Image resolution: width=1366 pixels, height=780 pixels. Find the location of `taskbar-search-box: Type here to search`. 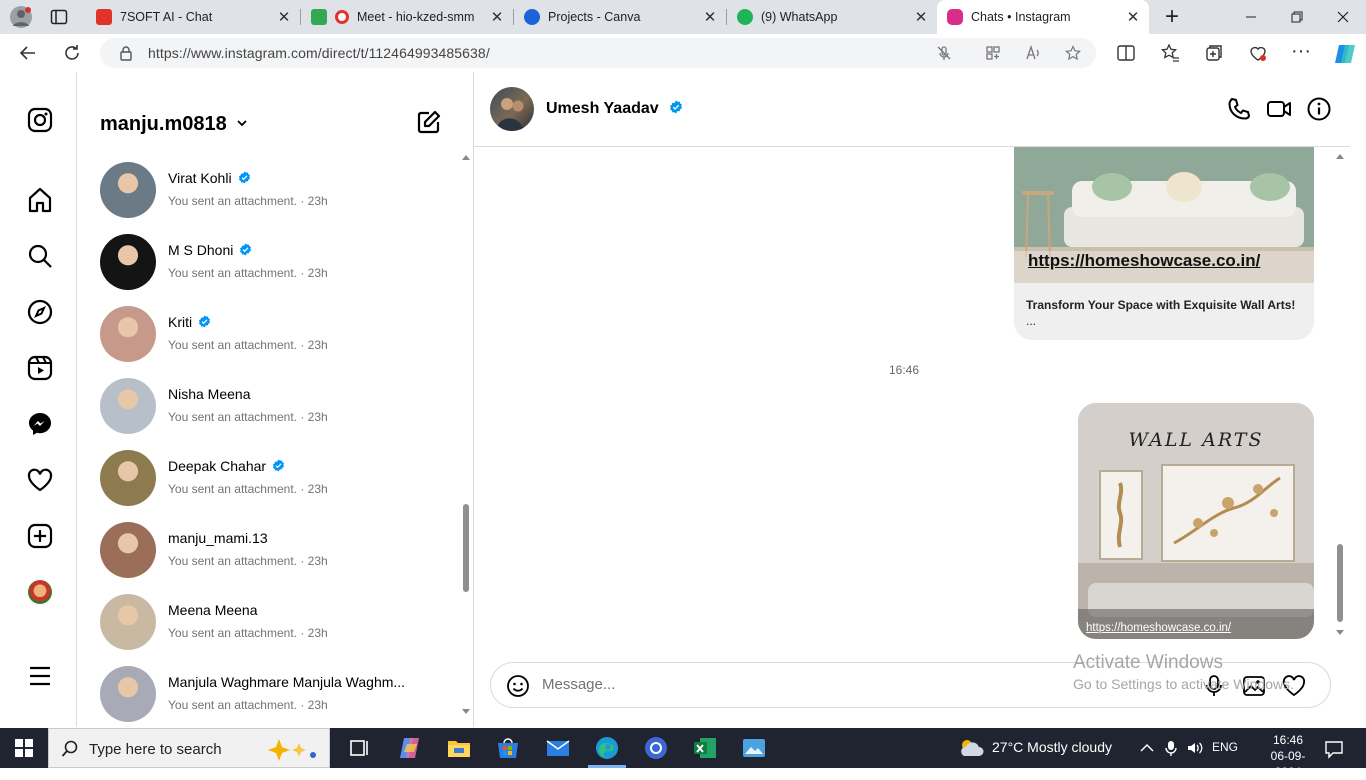

taskbar-search-box: Type here to search is located at coordinates (189, 748).